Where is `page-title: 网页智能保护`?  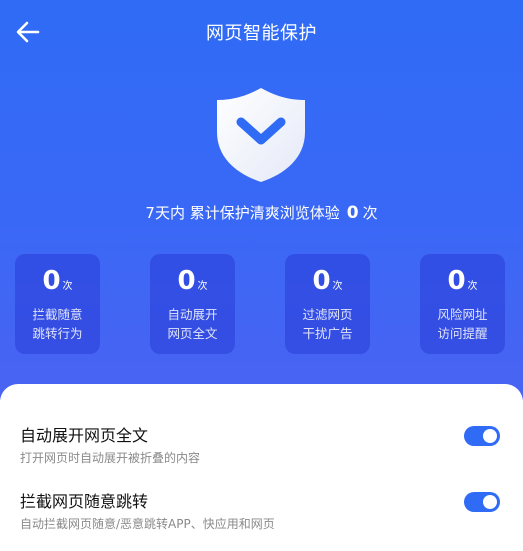 page-title: 网页智能保护 is located at coordinates (261, 33).